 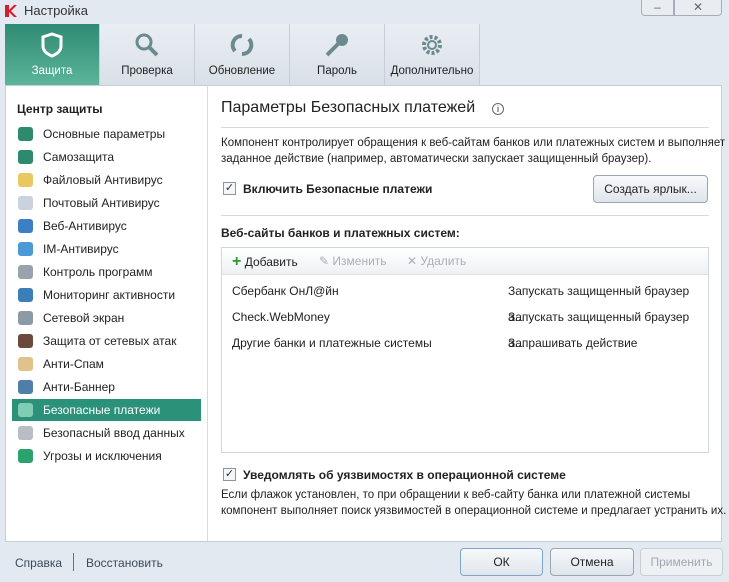 What do you see at coordinates (359, 261) in the screenshot?
I see `edit-label: Изменить` at bounding box center [359, 261].